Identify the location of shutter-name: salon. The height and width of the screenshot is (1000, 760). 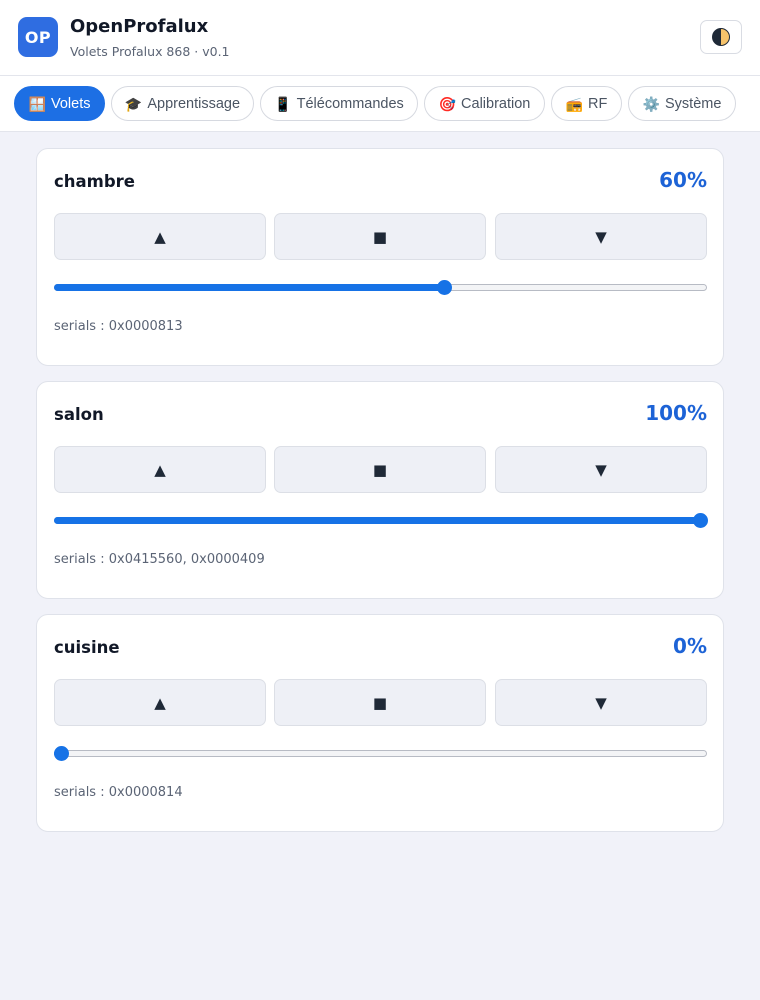
(79, 414).